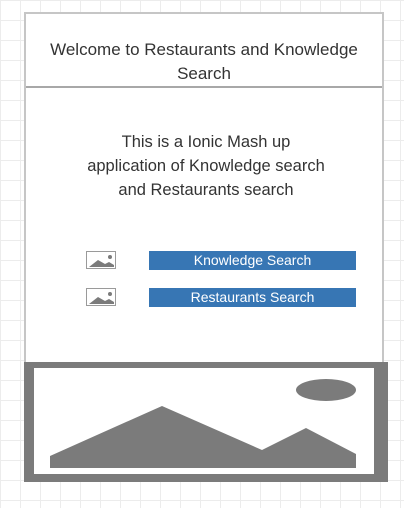 The image size is (404, 508). I want to click on nav-row-restaurants: Restaurants Search, so click(204, 298).